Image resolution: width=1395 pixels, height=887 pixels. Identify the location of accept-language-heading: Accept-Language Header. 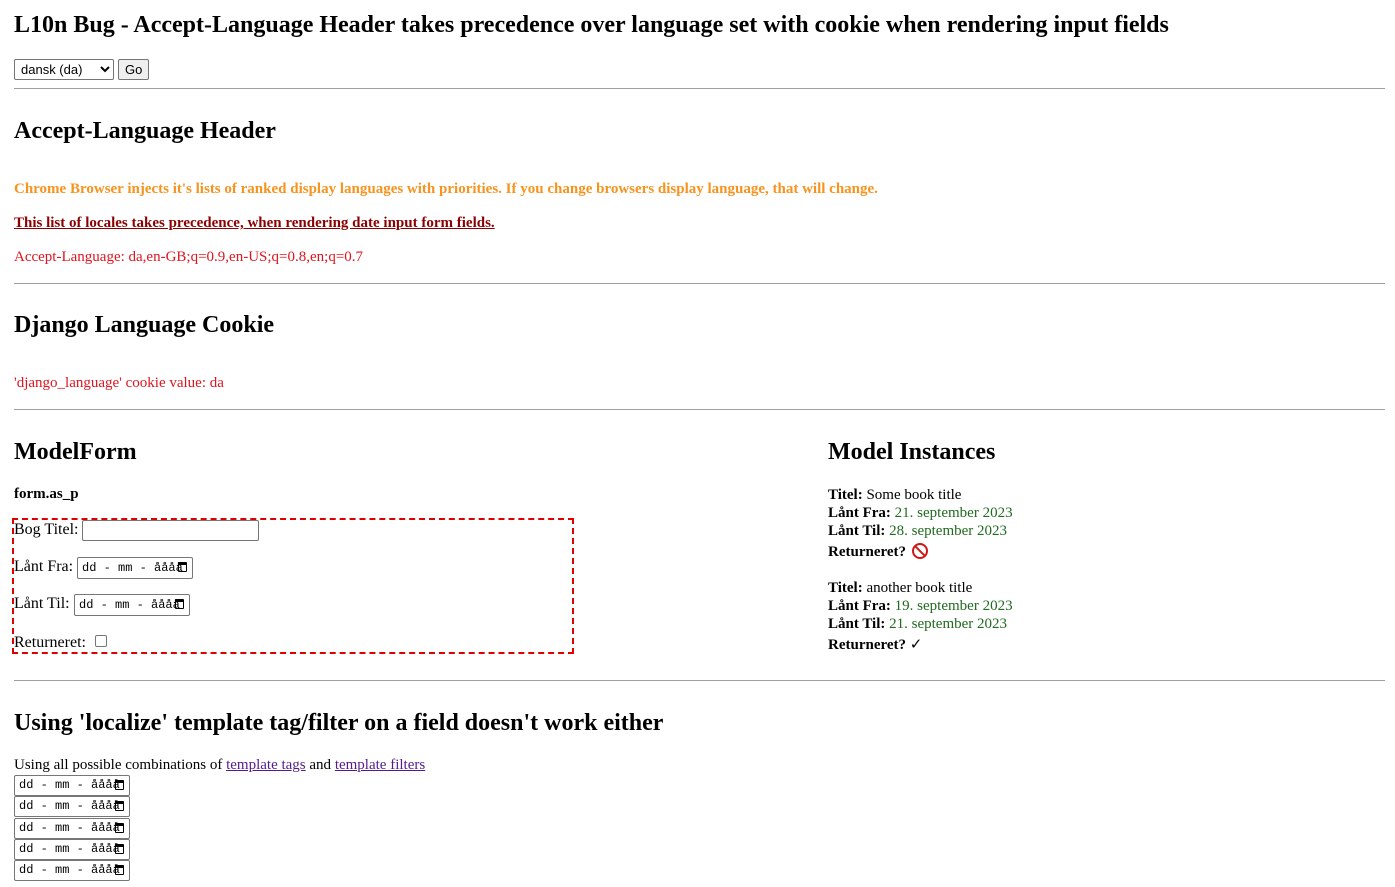
(145, 131).